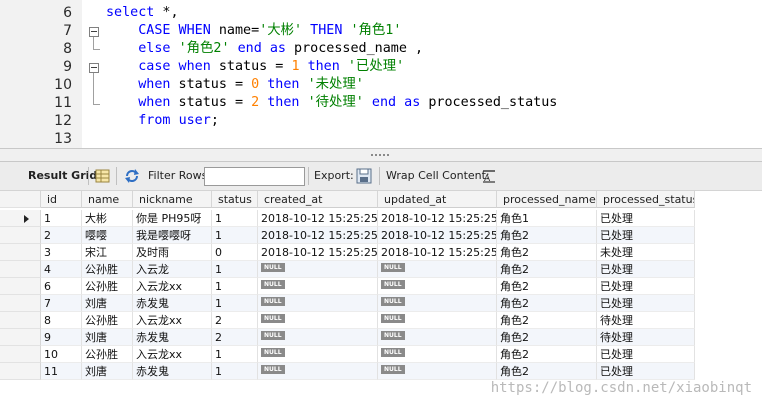 The width and height of the screenshot is (762, 411). I want to click on table-row: 4 公孙胜 入云龙 1 NULL NULL 角色2 已处理, so click(350, 269).